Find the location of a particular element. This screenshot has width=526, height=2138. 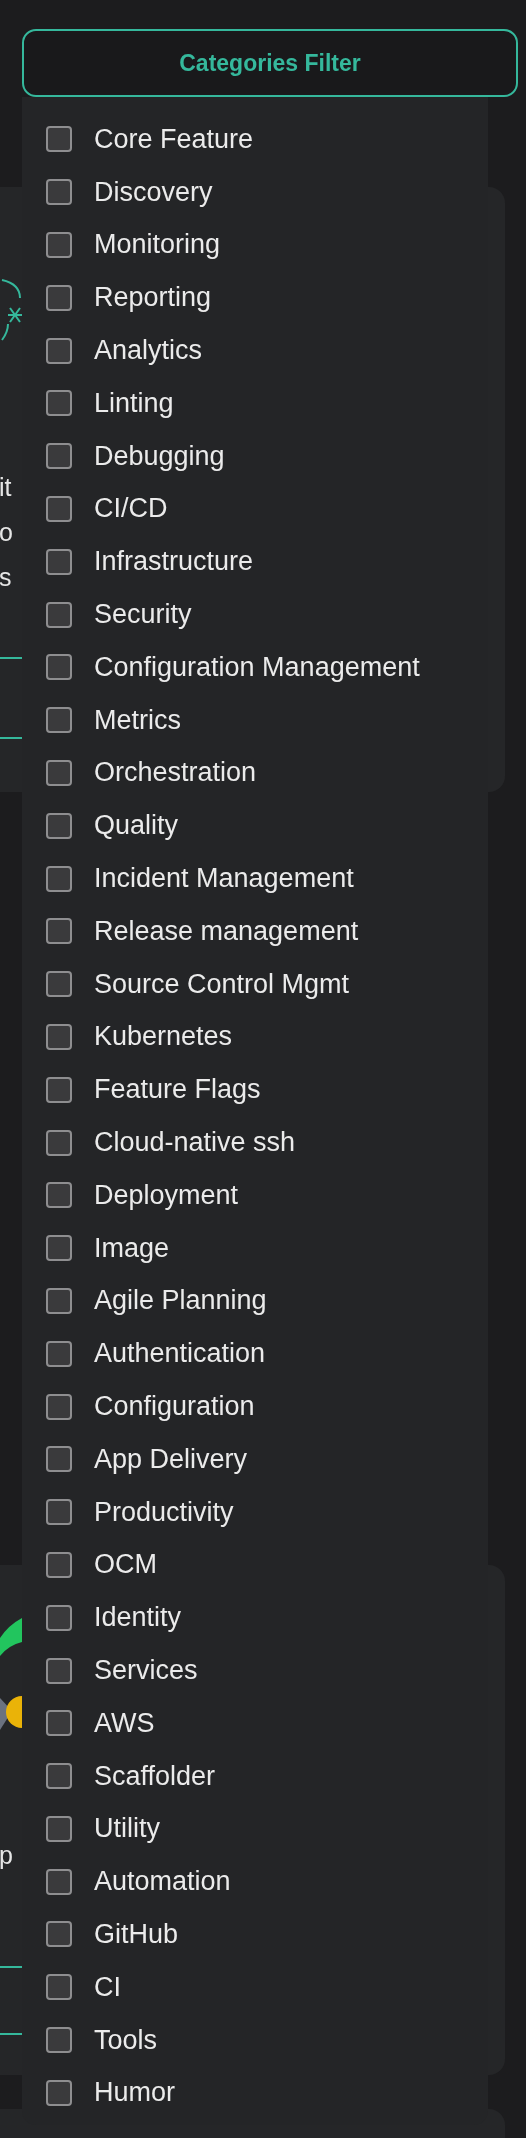

category-label: Cloud-native ssh is located at coordinates (195, 1143).